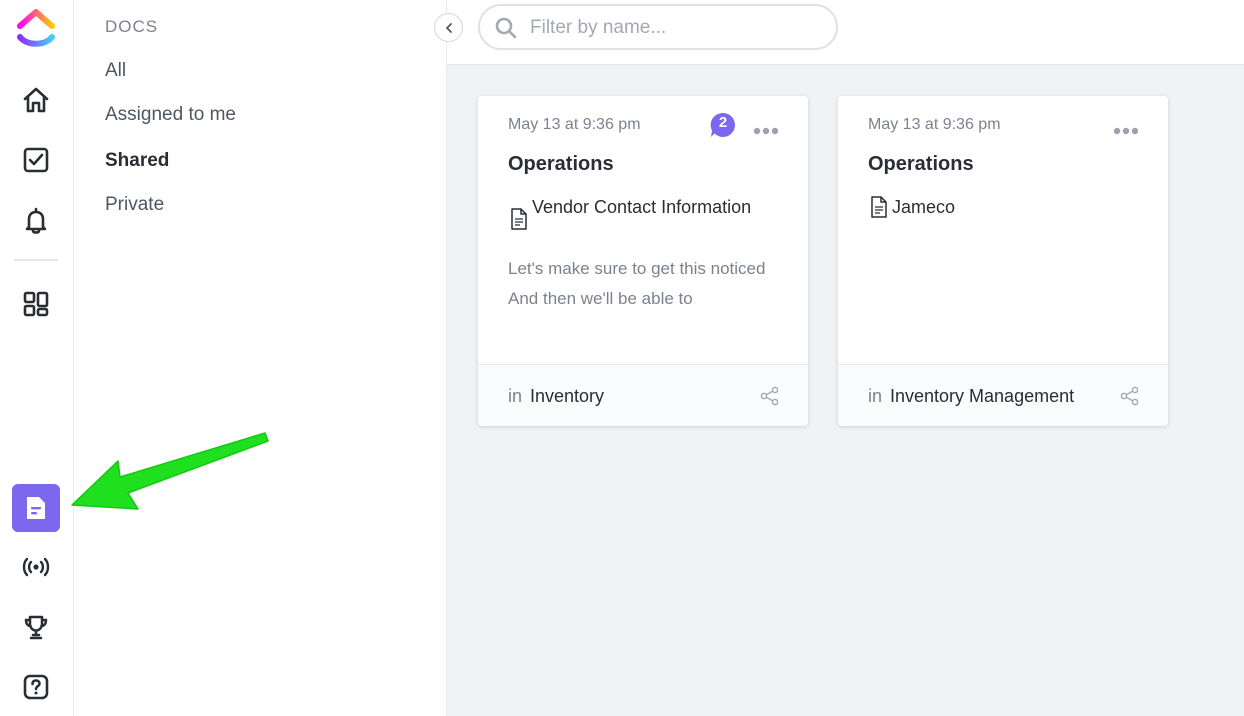 This screenshot has width=1244, height=716. Describe the element at coordinates (643, 395) in the screenshot. I see `card-footer: in Inventory` at that location.